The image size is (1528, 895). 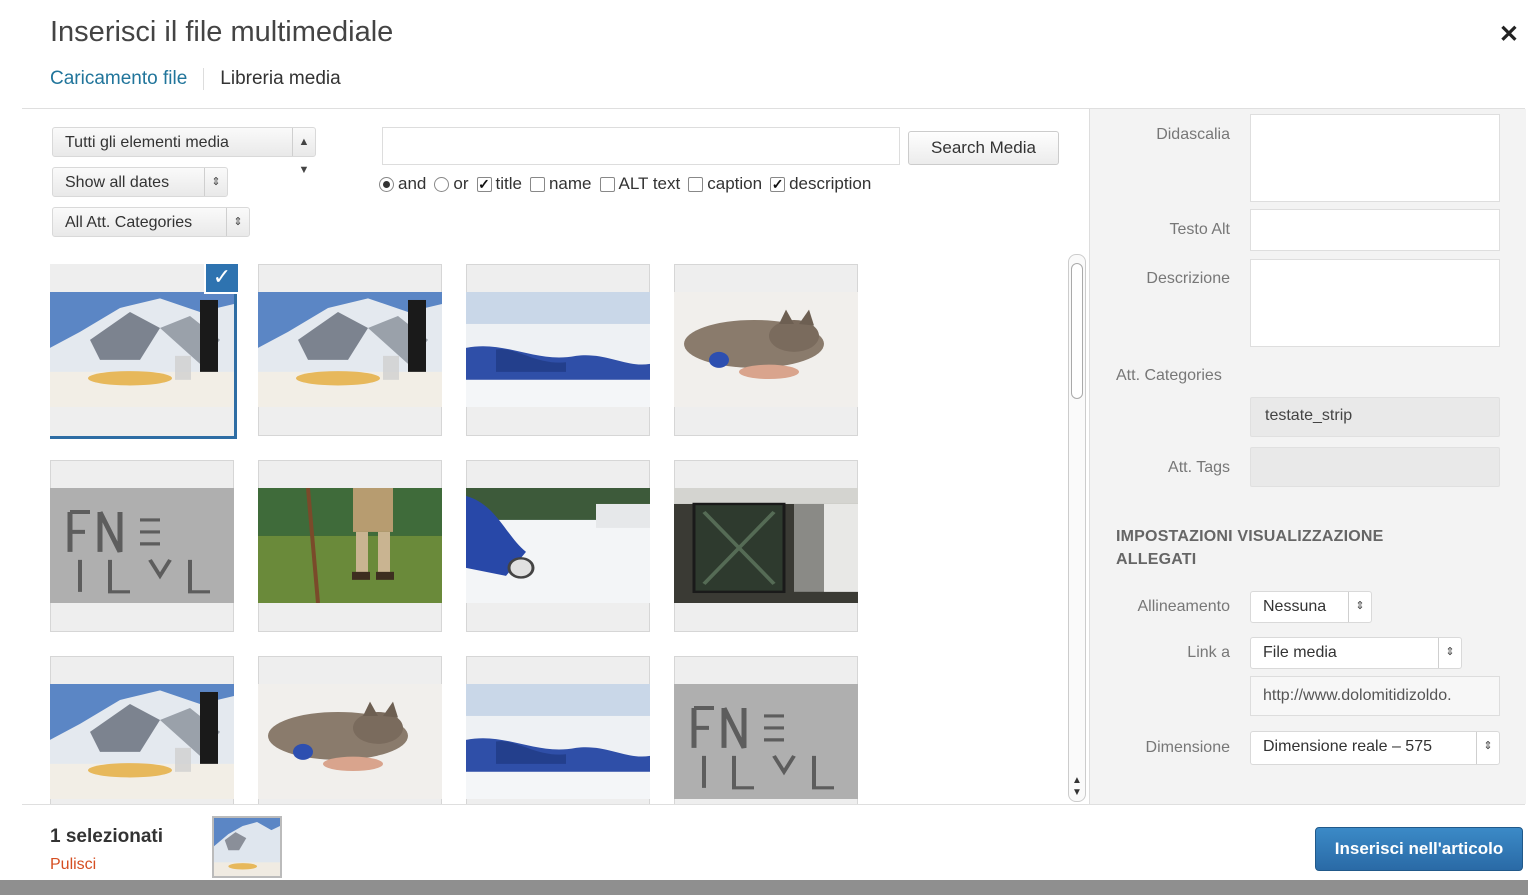 I want to click on search-media-button: Search Media, so click(x=983, y=148).